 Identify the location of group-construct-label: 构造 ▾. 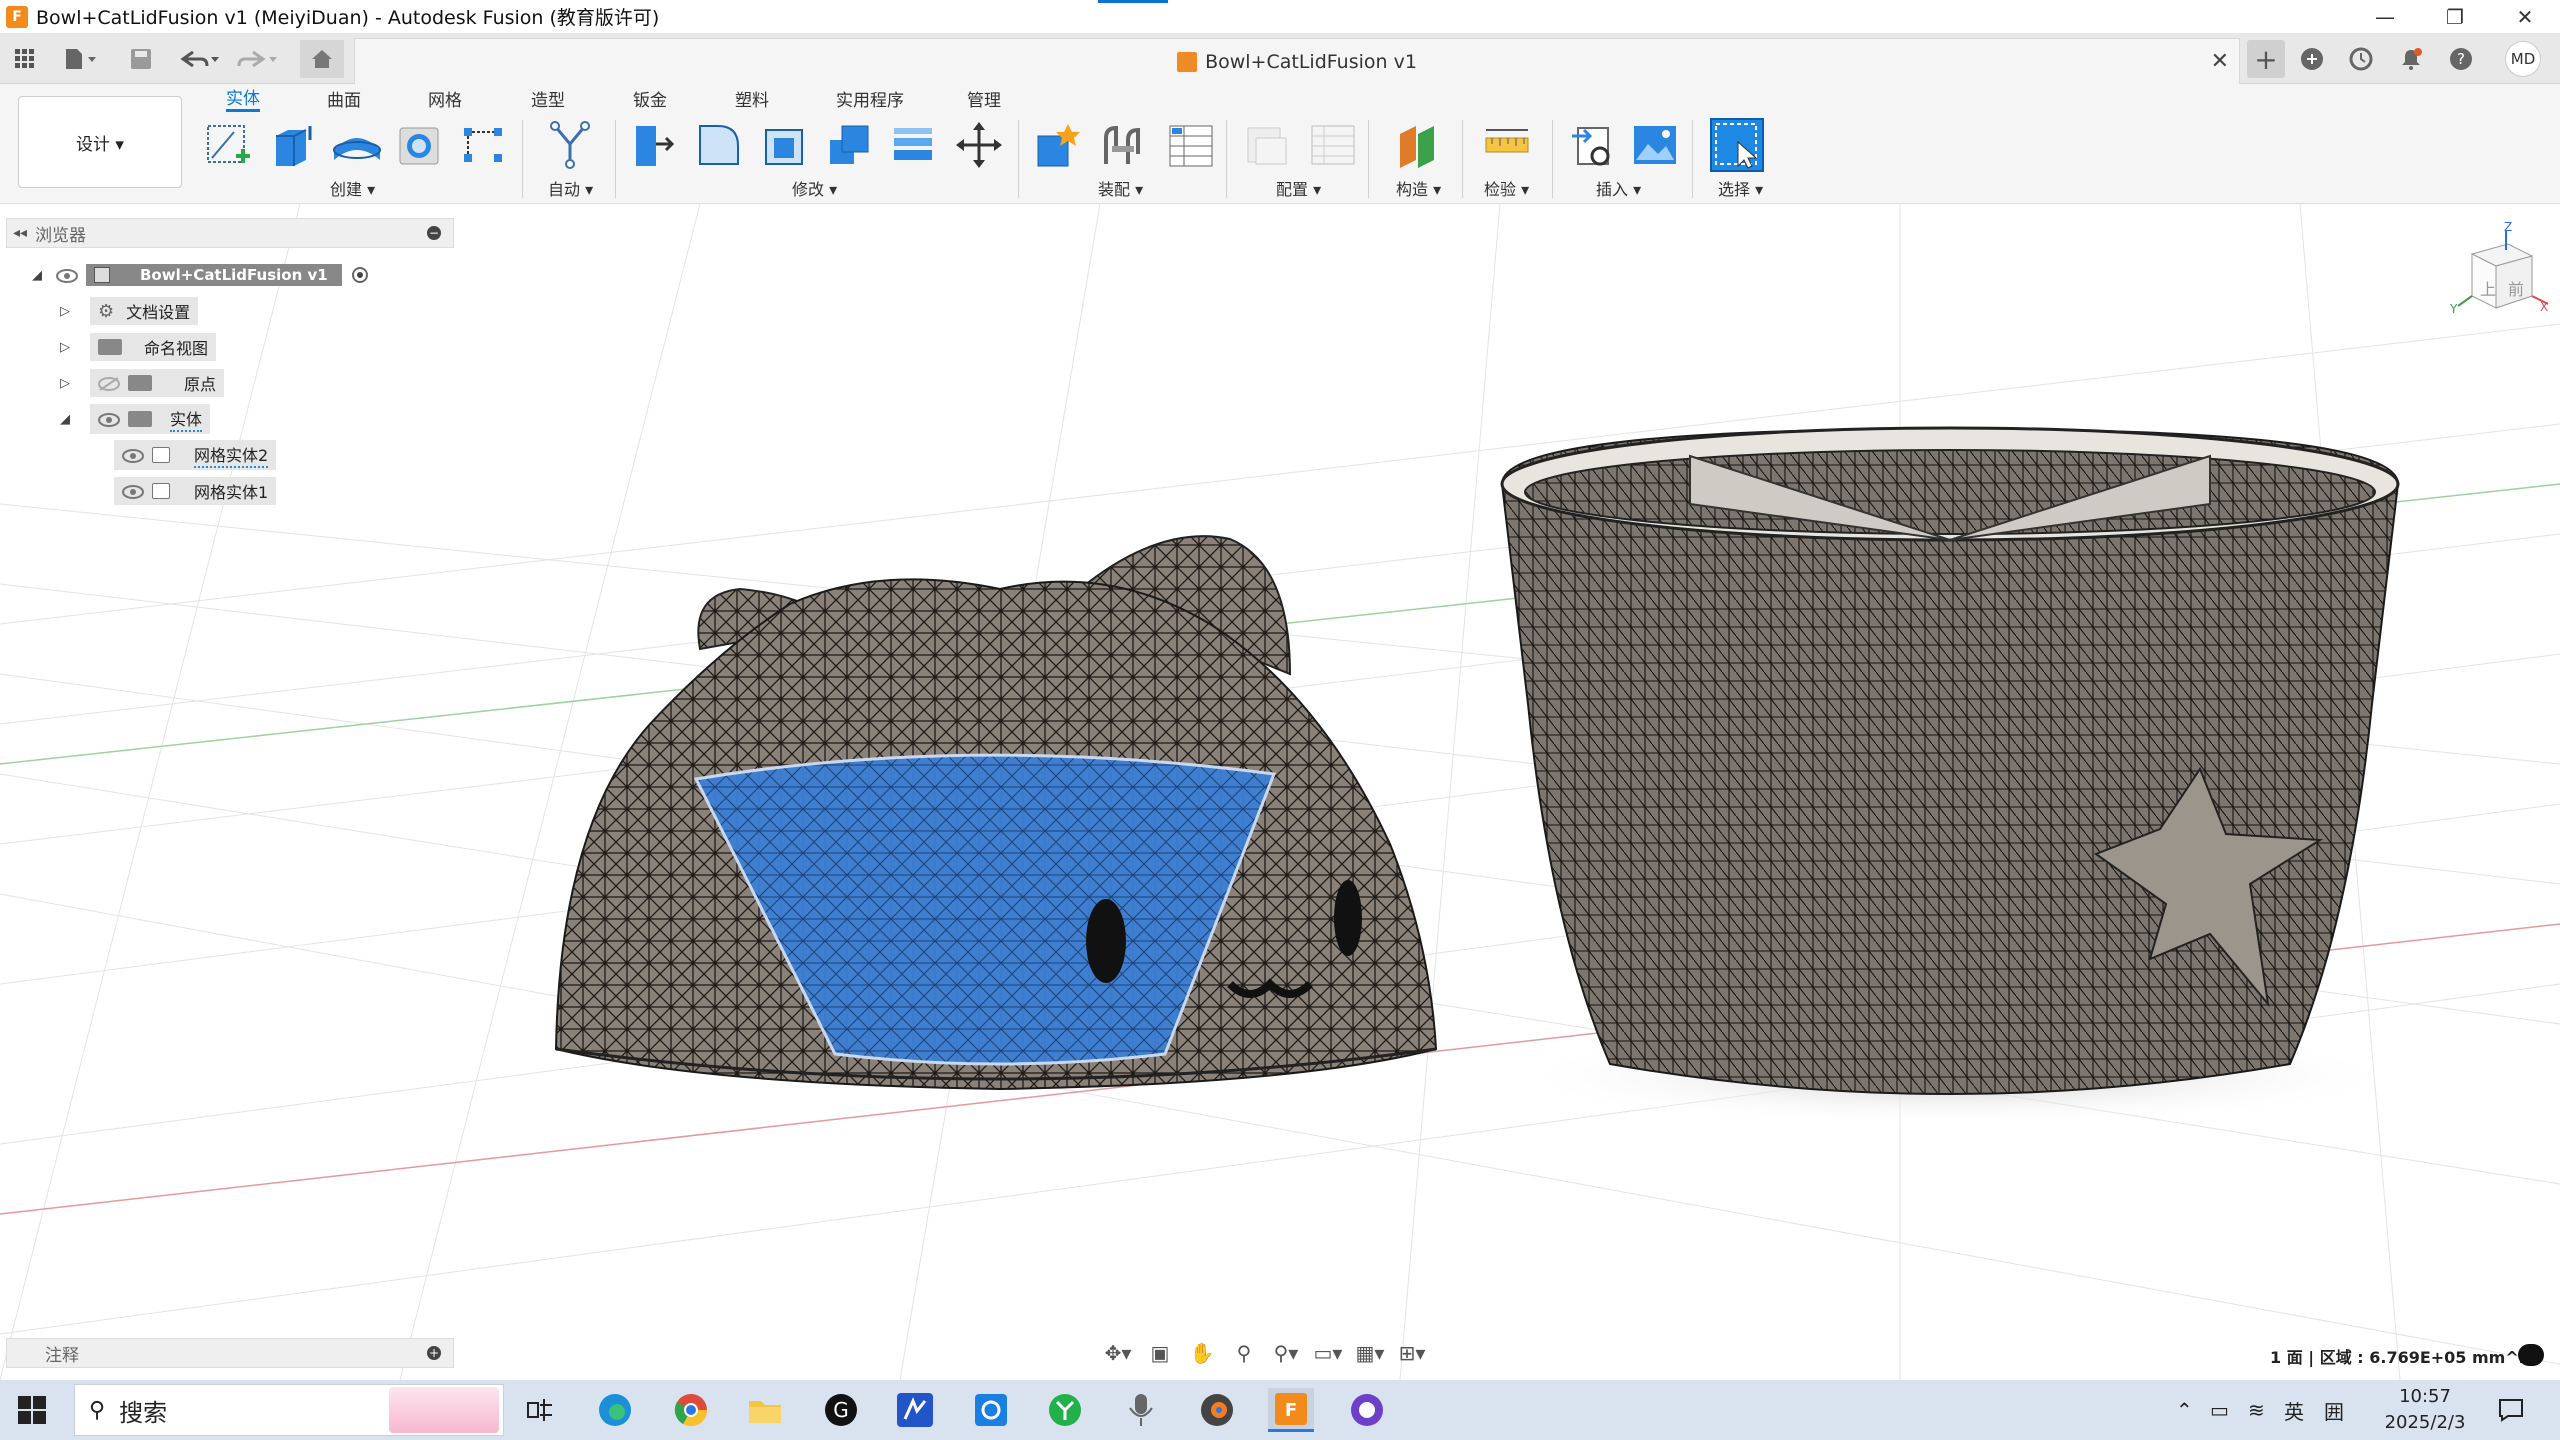
(1418, 188).